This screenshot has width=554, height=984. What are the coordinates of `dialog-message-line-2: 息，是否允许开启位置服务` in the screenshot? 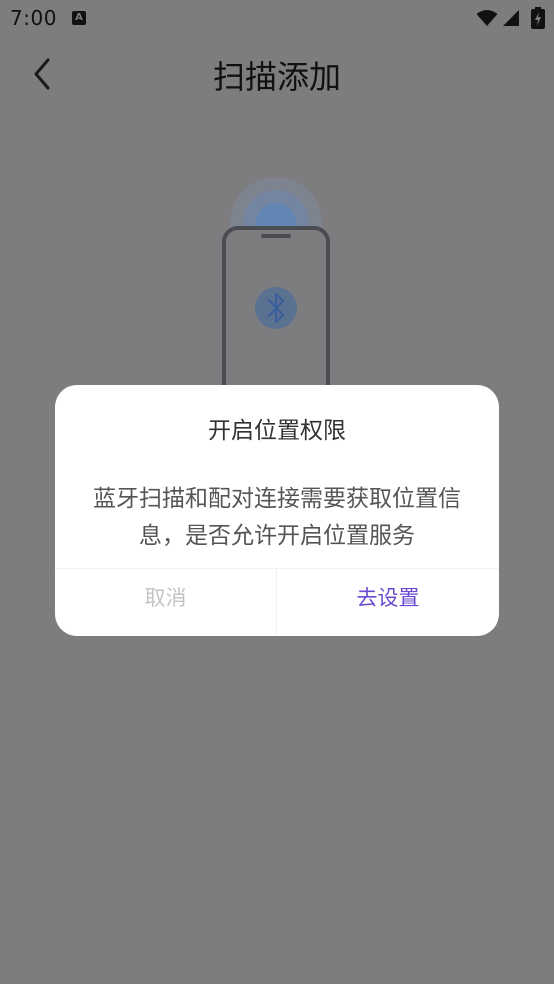 It's located at (277, 536).